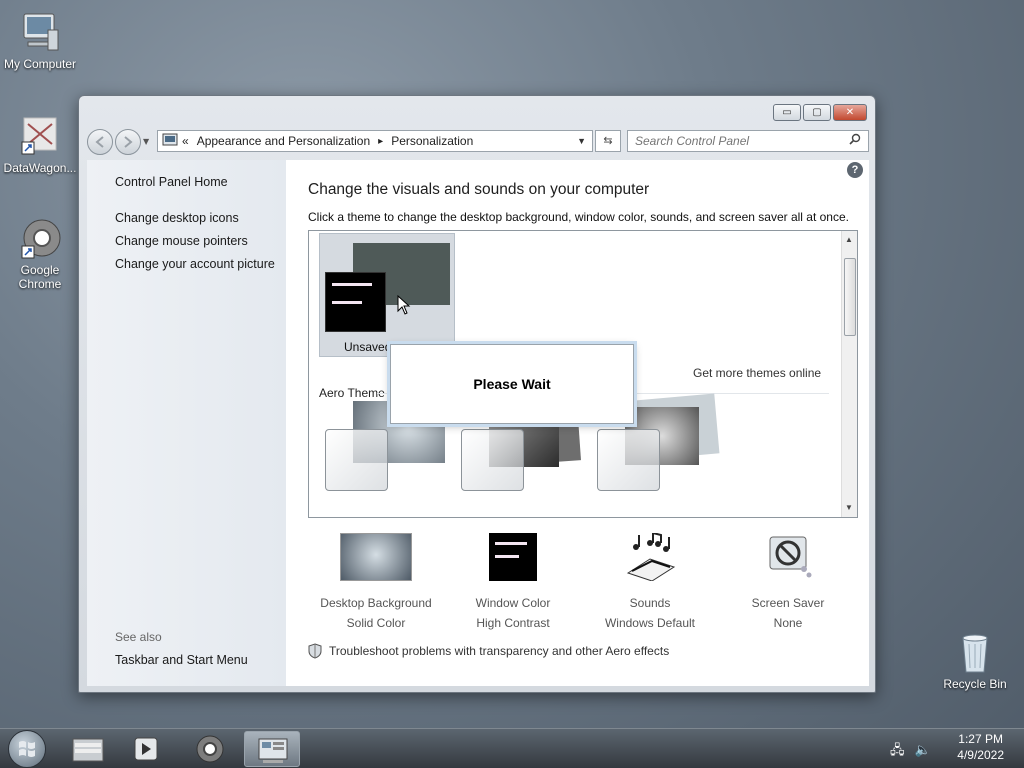  I want to click on option-value: High Contrast, so click(513, 623).